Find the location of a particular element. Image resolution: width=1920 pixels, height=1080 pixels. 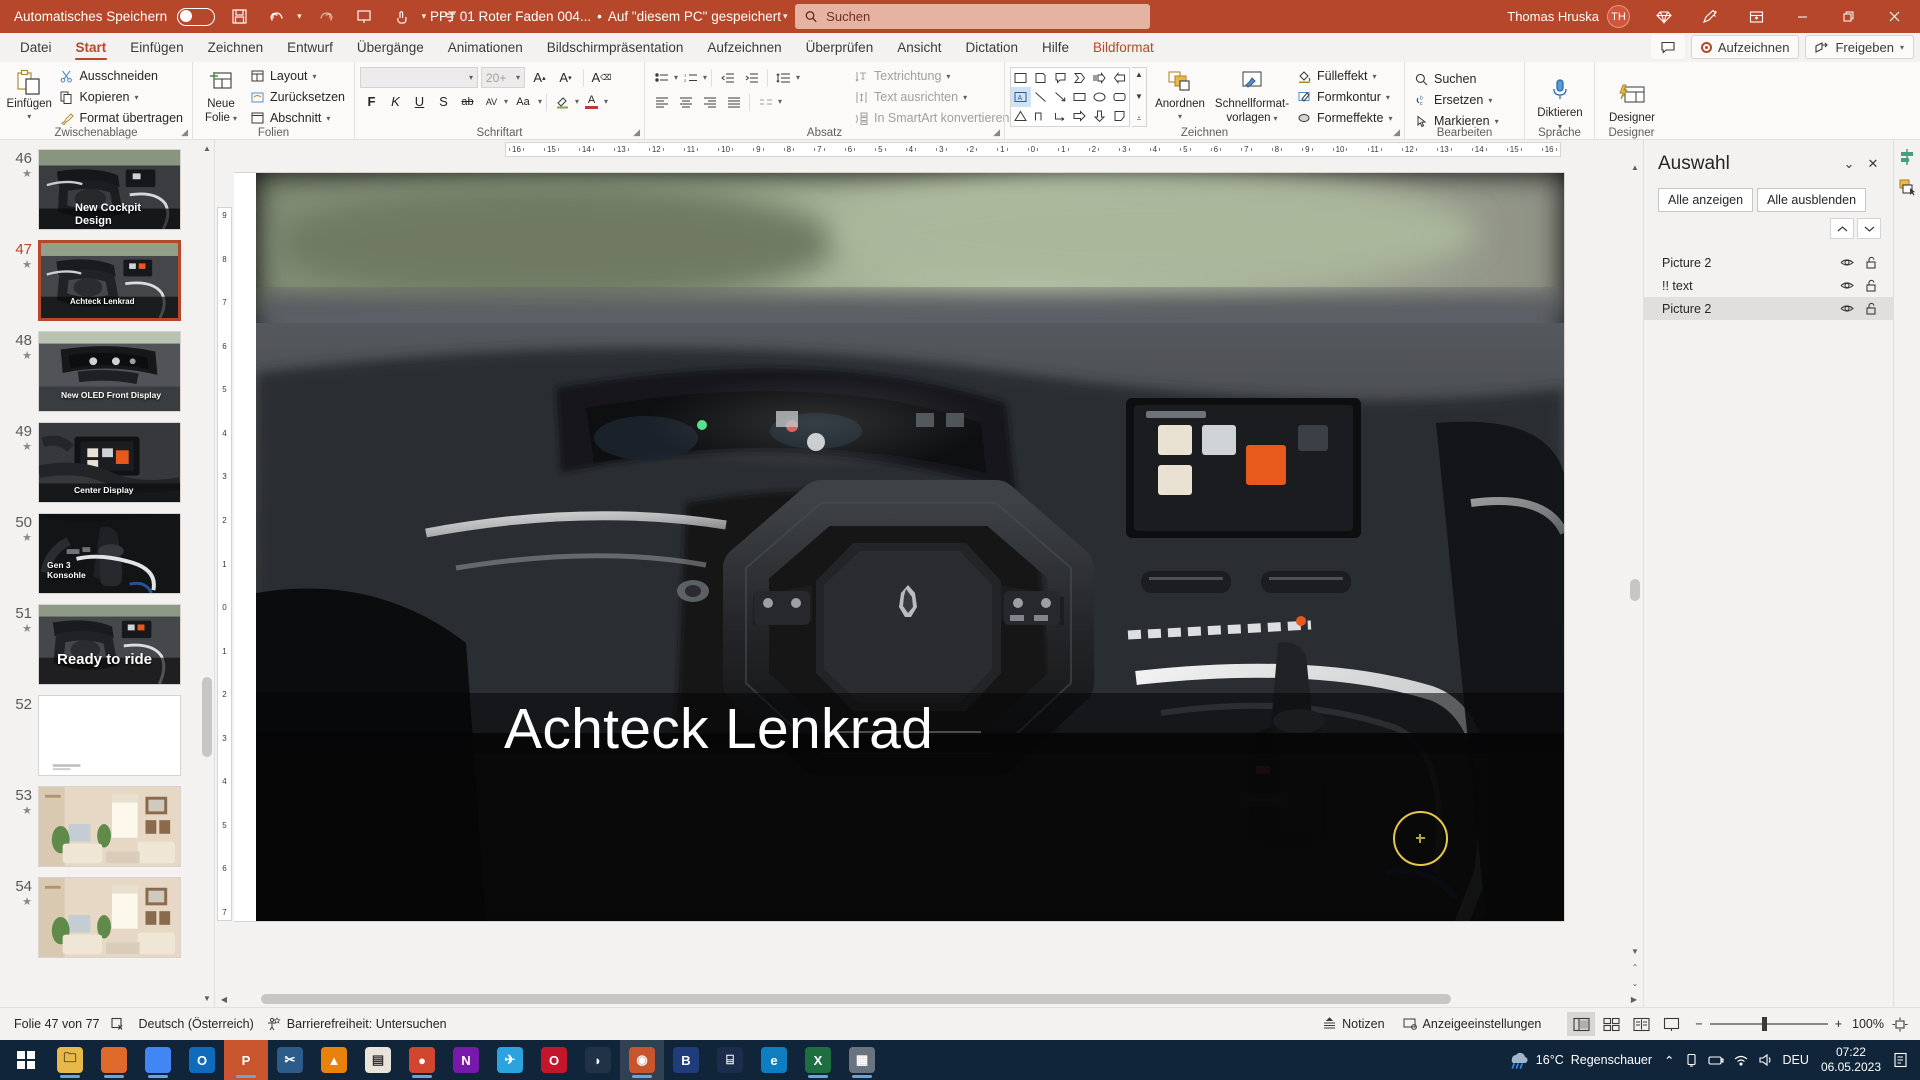

notes-button: Notizen is located at coordinates (1353, 1024).